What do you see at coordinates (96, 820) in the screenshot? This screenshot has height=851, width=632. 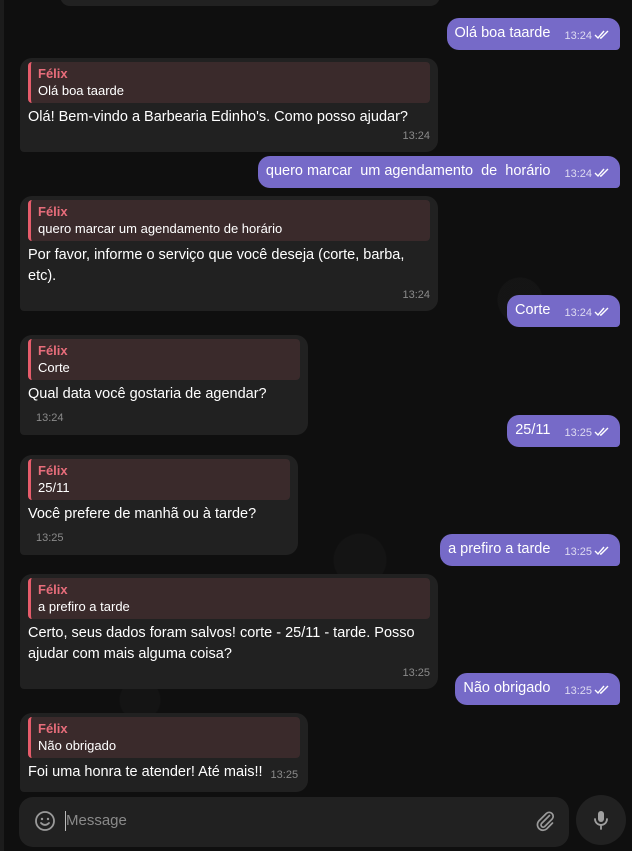 I see `message-input: Message` at bounding box center [96, 820].